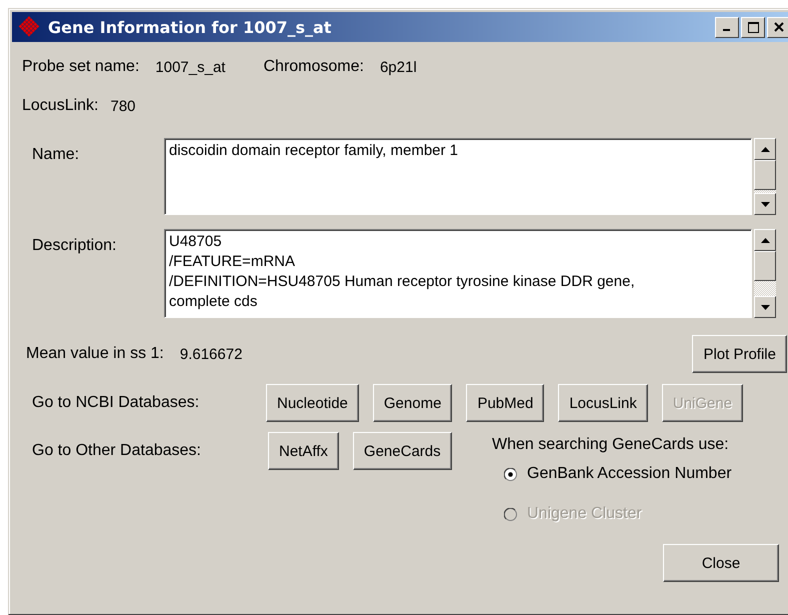 The image size is (788, 615). I want to click on section-label: Go to Other Databases:, so click(117, 451).